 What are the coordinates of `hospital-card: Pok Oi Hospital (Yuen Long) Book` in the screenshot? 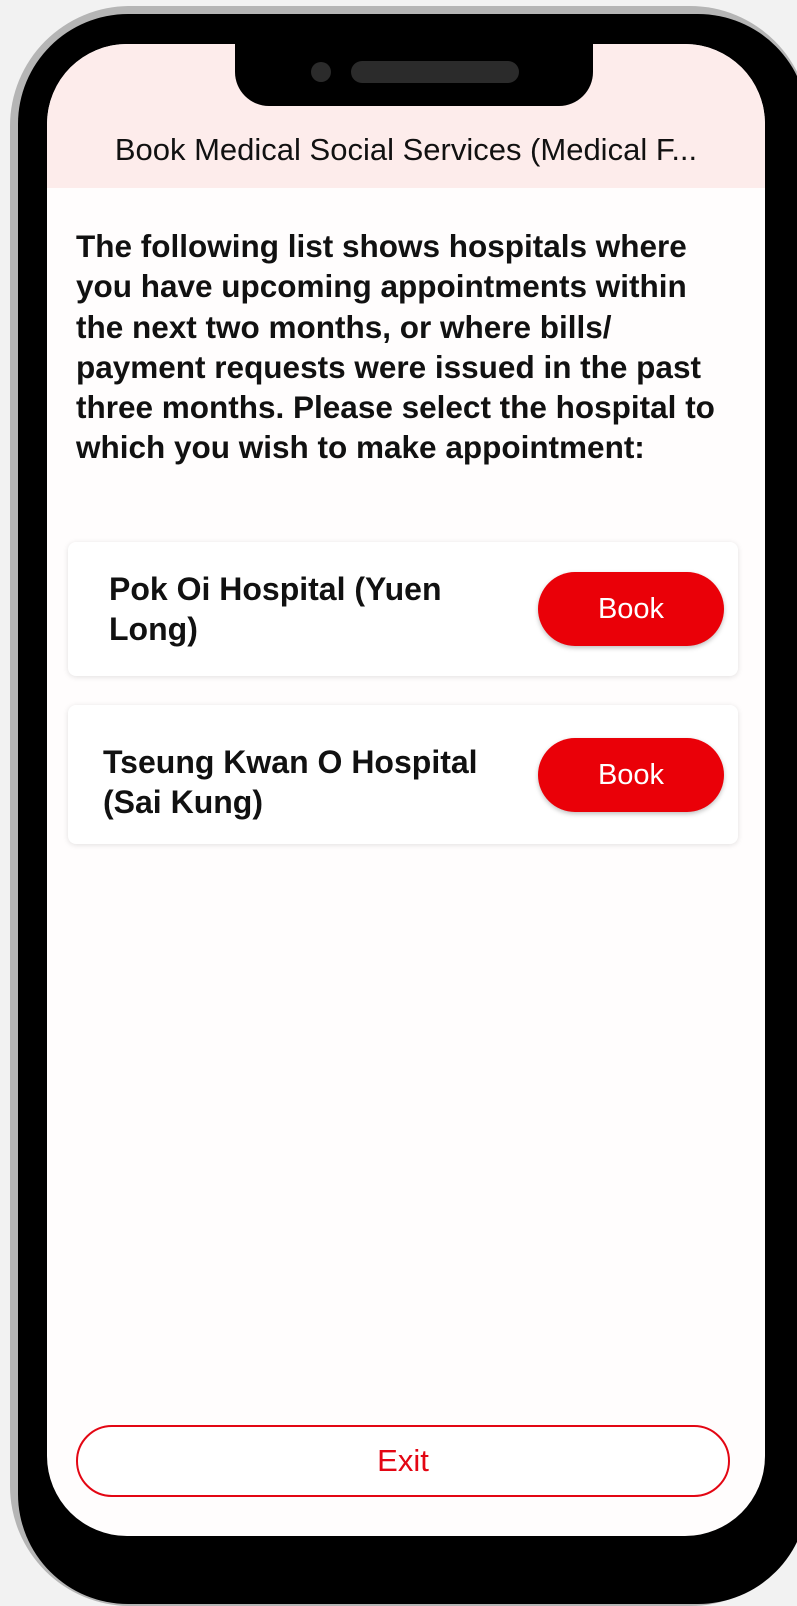 It's located at (403, 609).